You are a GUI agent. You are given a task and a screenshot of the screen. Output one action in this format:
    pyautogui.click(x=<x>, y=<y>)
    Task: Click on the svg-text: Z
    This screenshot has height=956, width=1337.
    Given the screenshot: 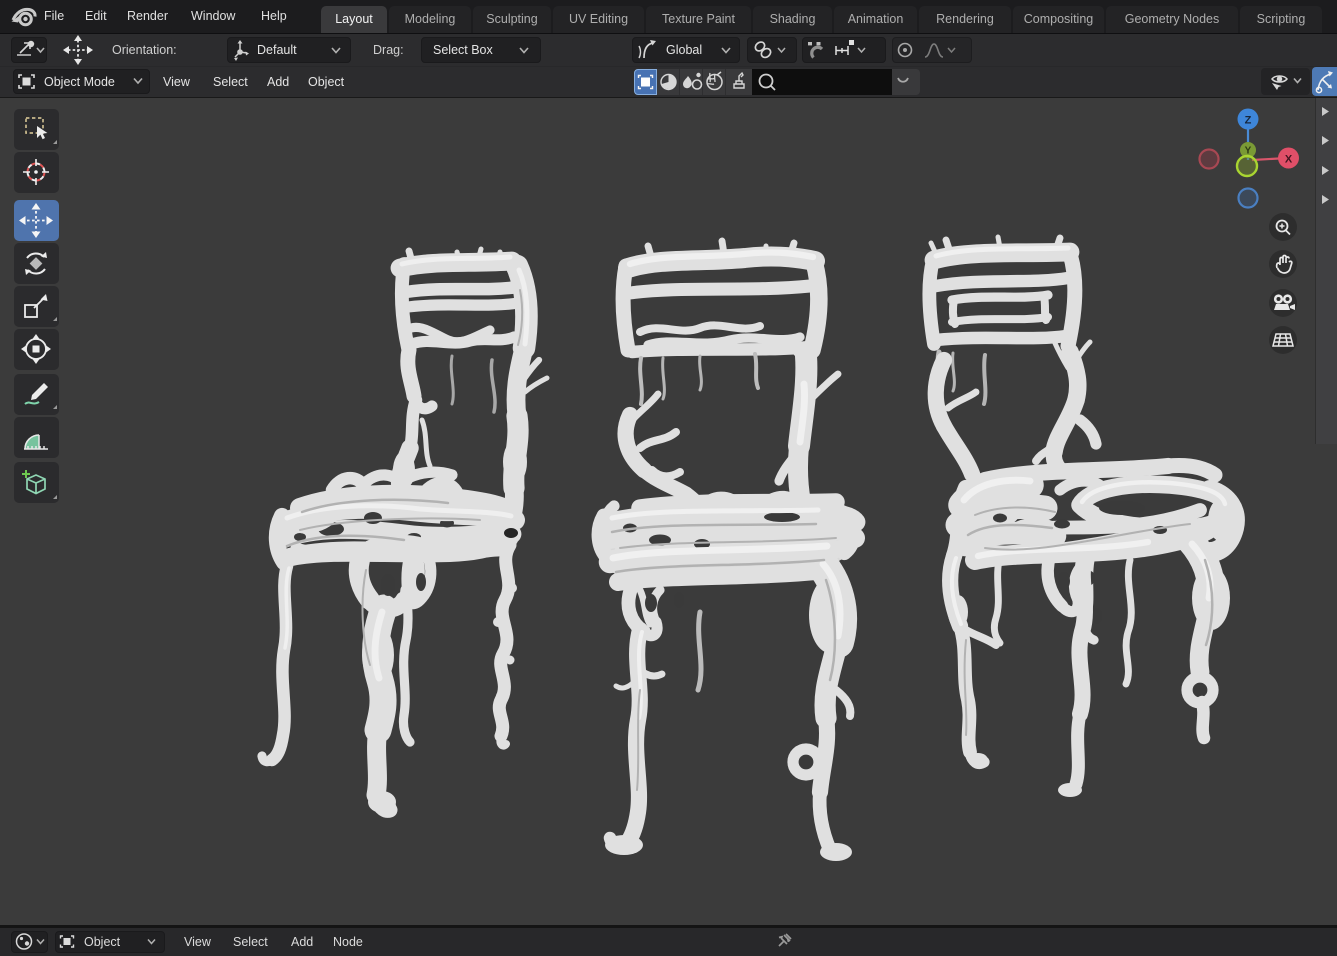 What is the action you would take?
    pyautogui.click(x=1248, y=121)
    